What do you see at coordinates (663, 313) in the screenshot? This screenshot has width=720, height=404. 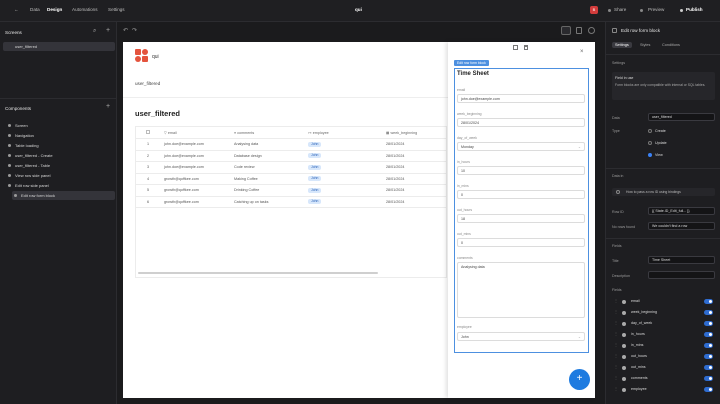 I see `field-list-item: ⋮ week_beginning` at bounding box center [663, 313].